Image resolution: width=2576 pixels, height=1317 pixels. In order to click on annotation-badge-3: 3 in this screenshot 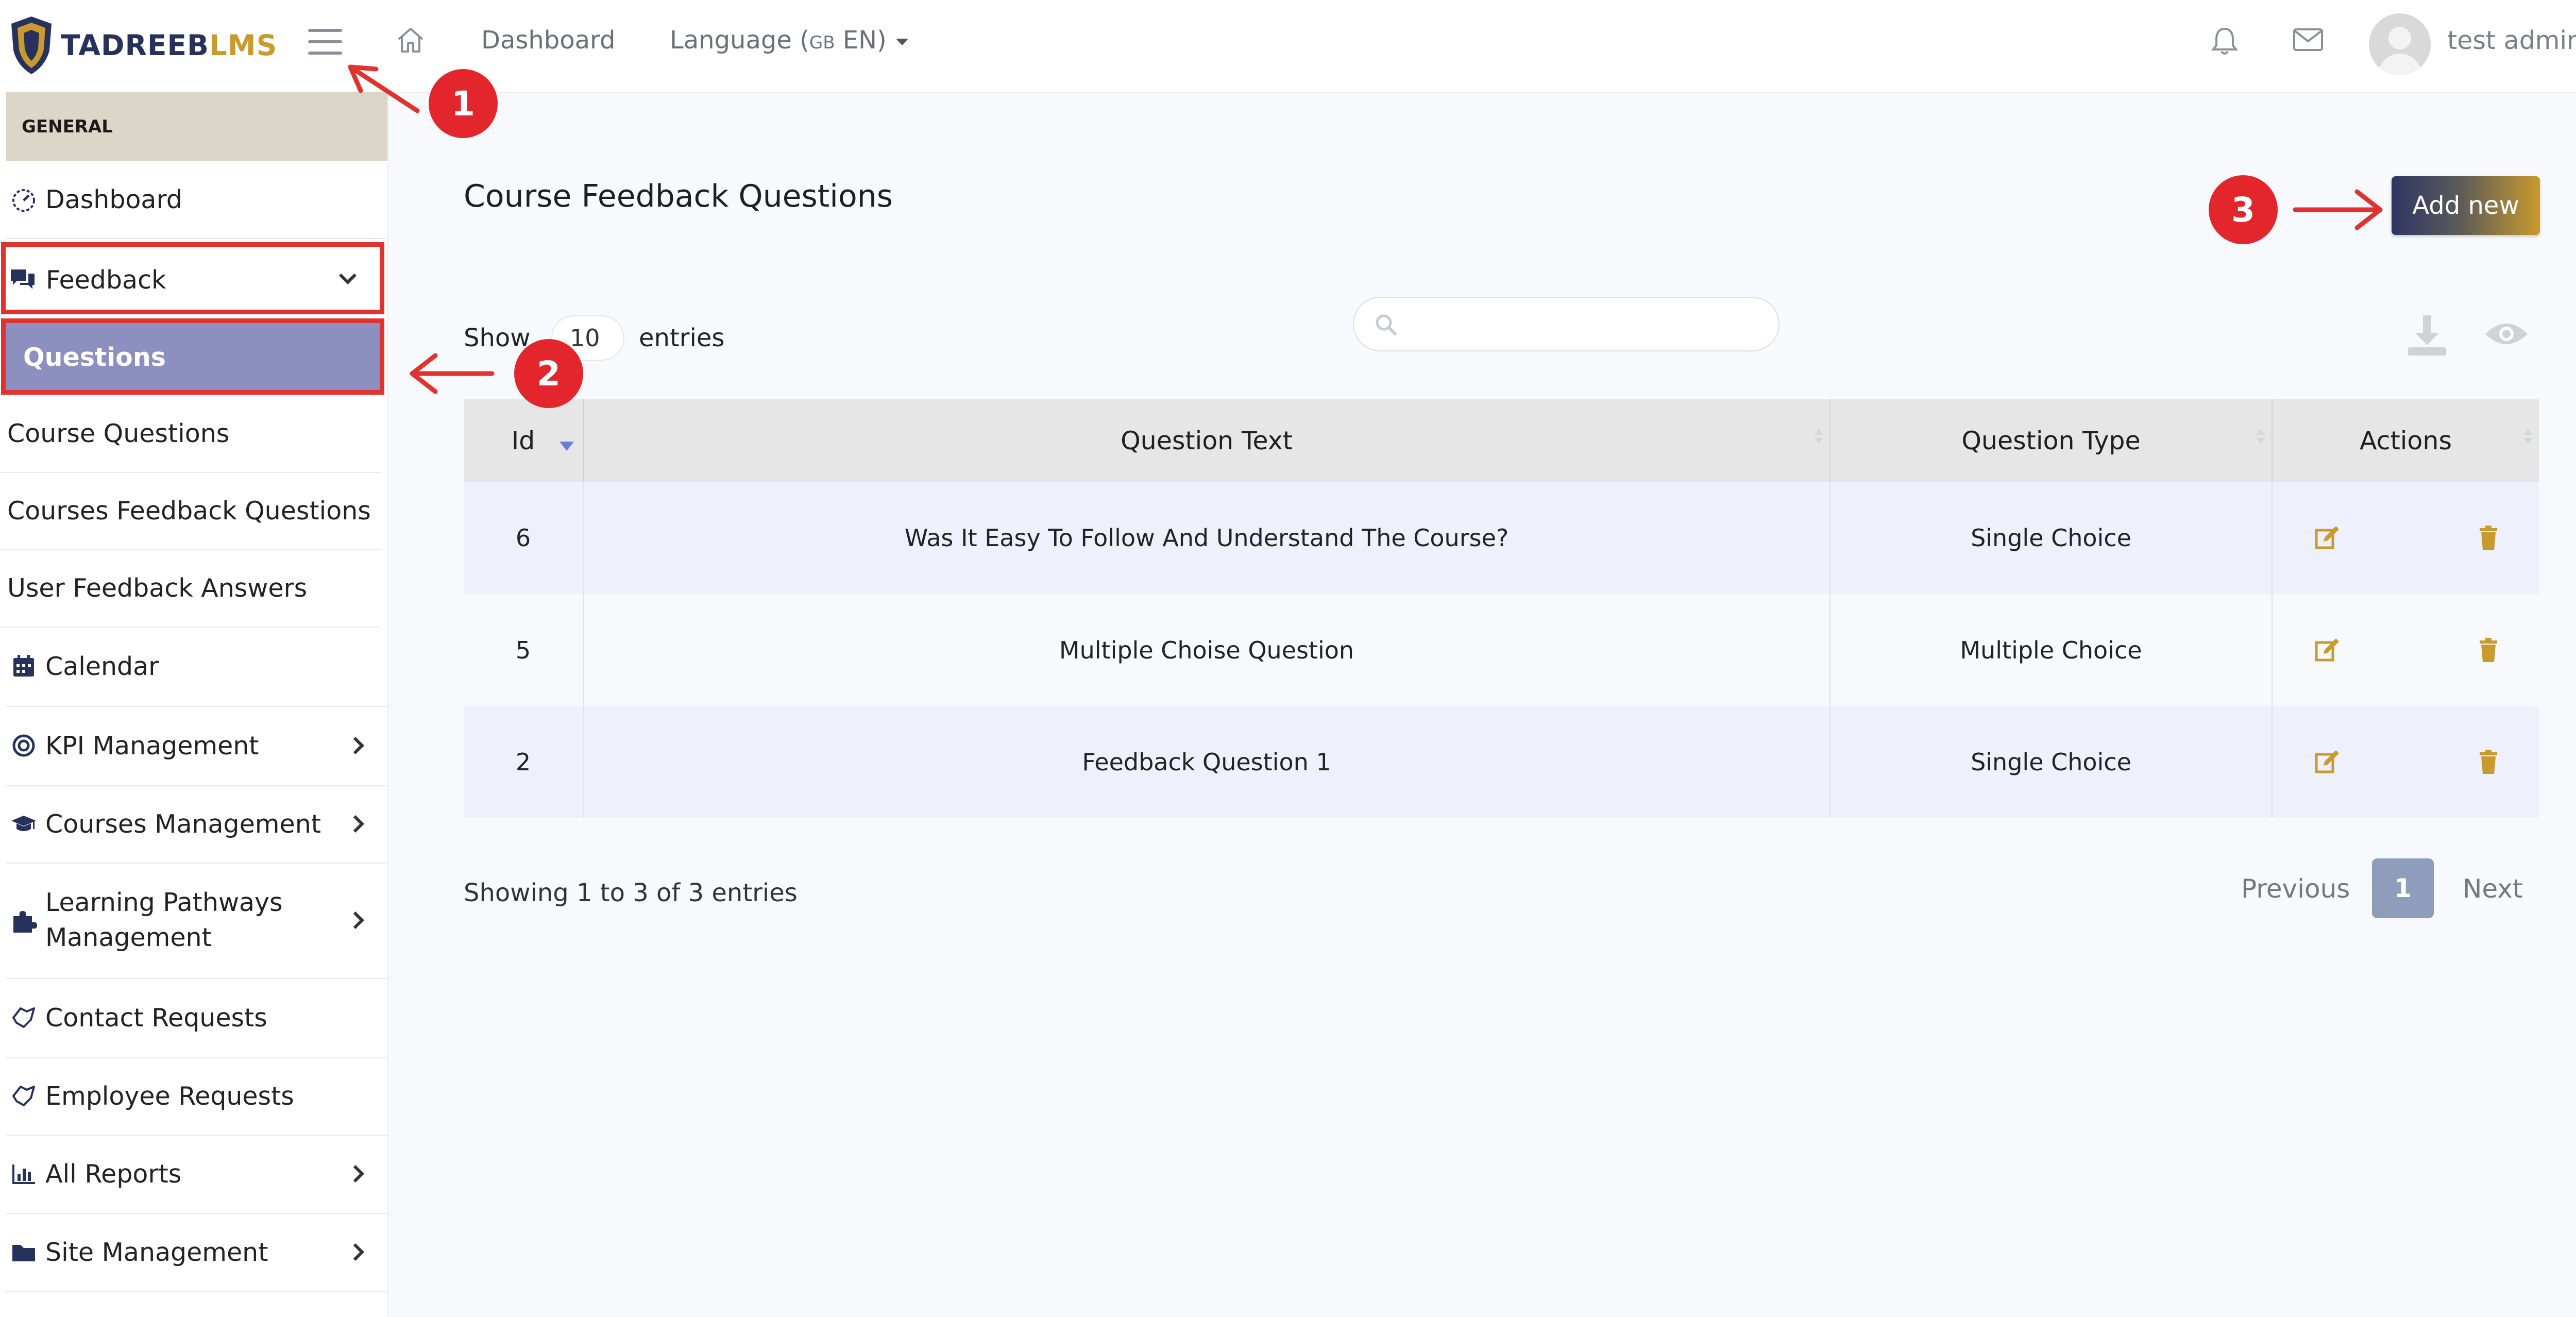, I will do `click(2243, 210)`.